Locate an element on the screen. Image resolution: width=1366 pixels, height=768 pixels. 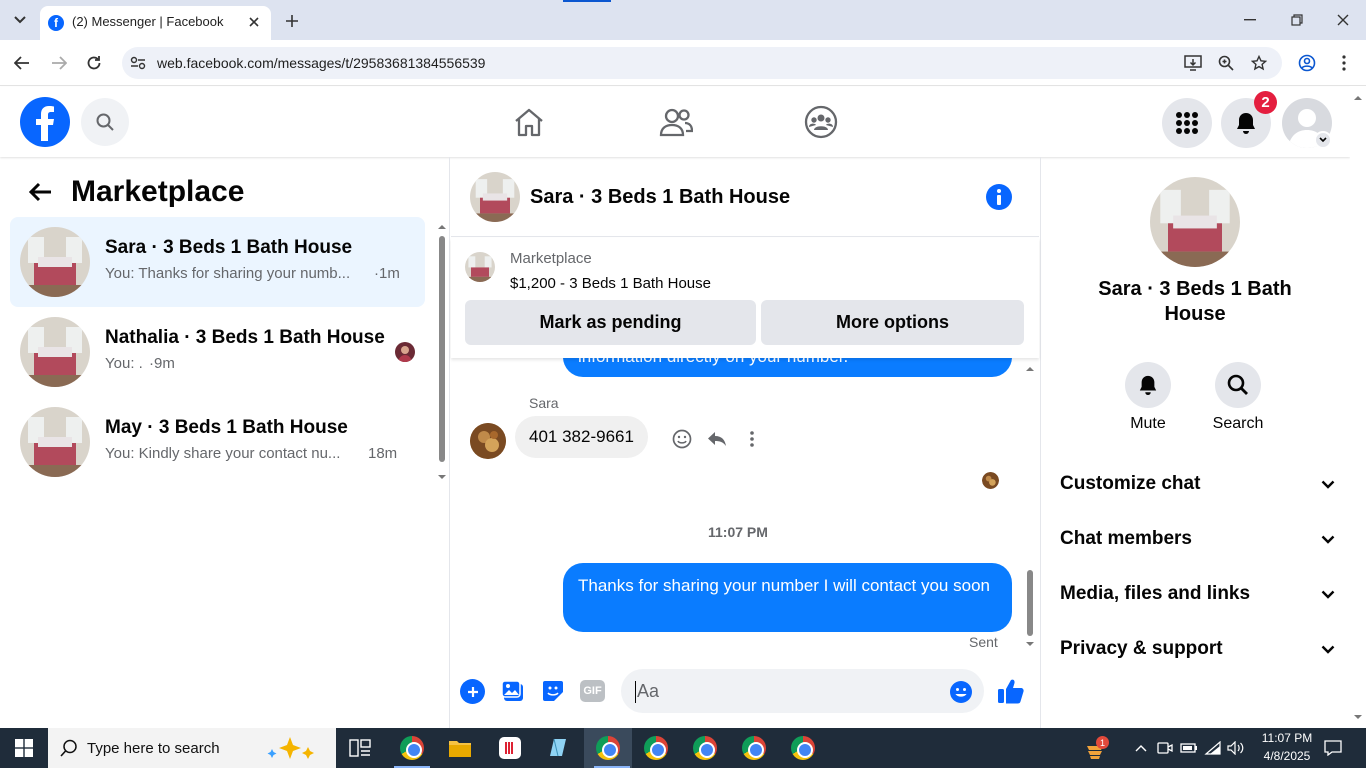
page-scrollbar is located at coordinates (1358, 407).